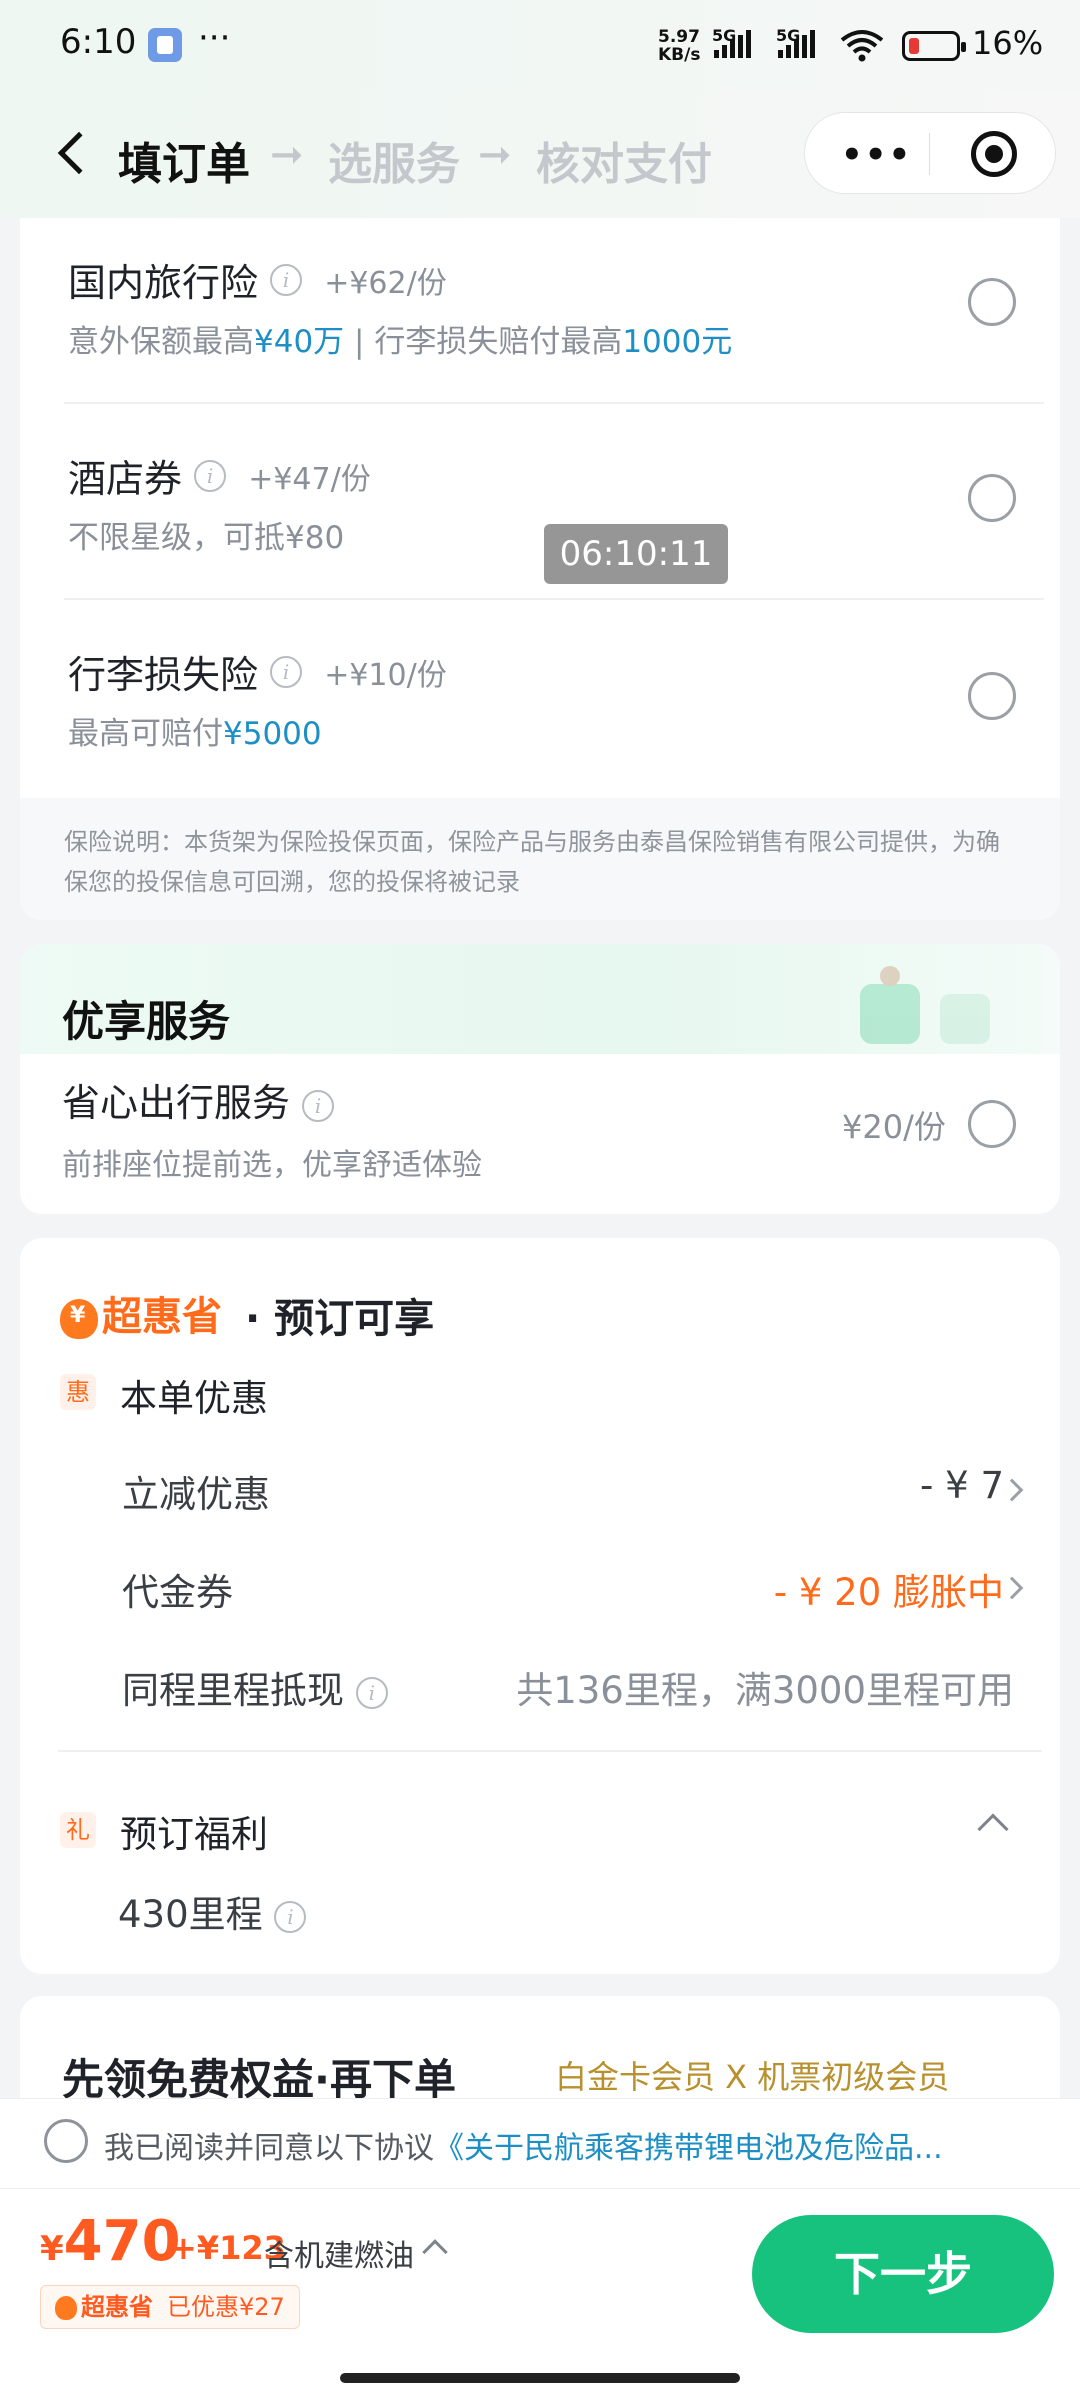 The image size is (1080, 2400). I want to click on total-price: ¥470, so click(110, 2241).